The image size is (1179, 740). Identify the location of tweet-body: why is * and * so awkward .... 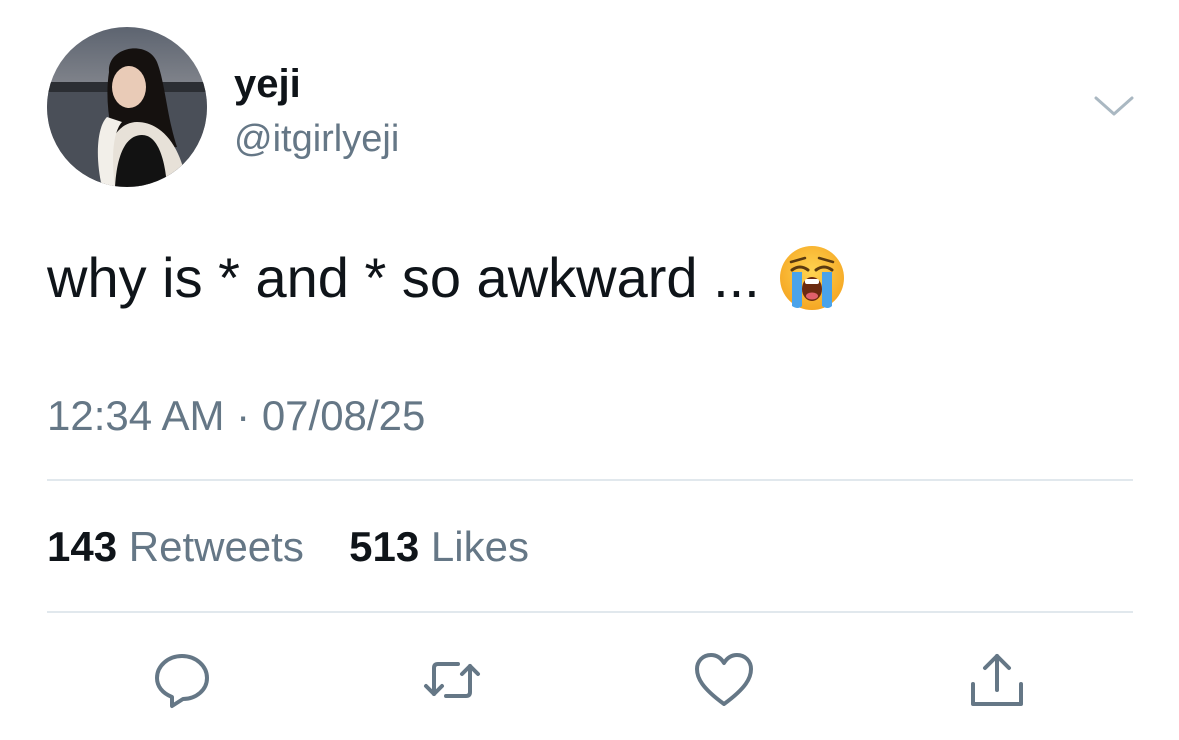
(403, 277).